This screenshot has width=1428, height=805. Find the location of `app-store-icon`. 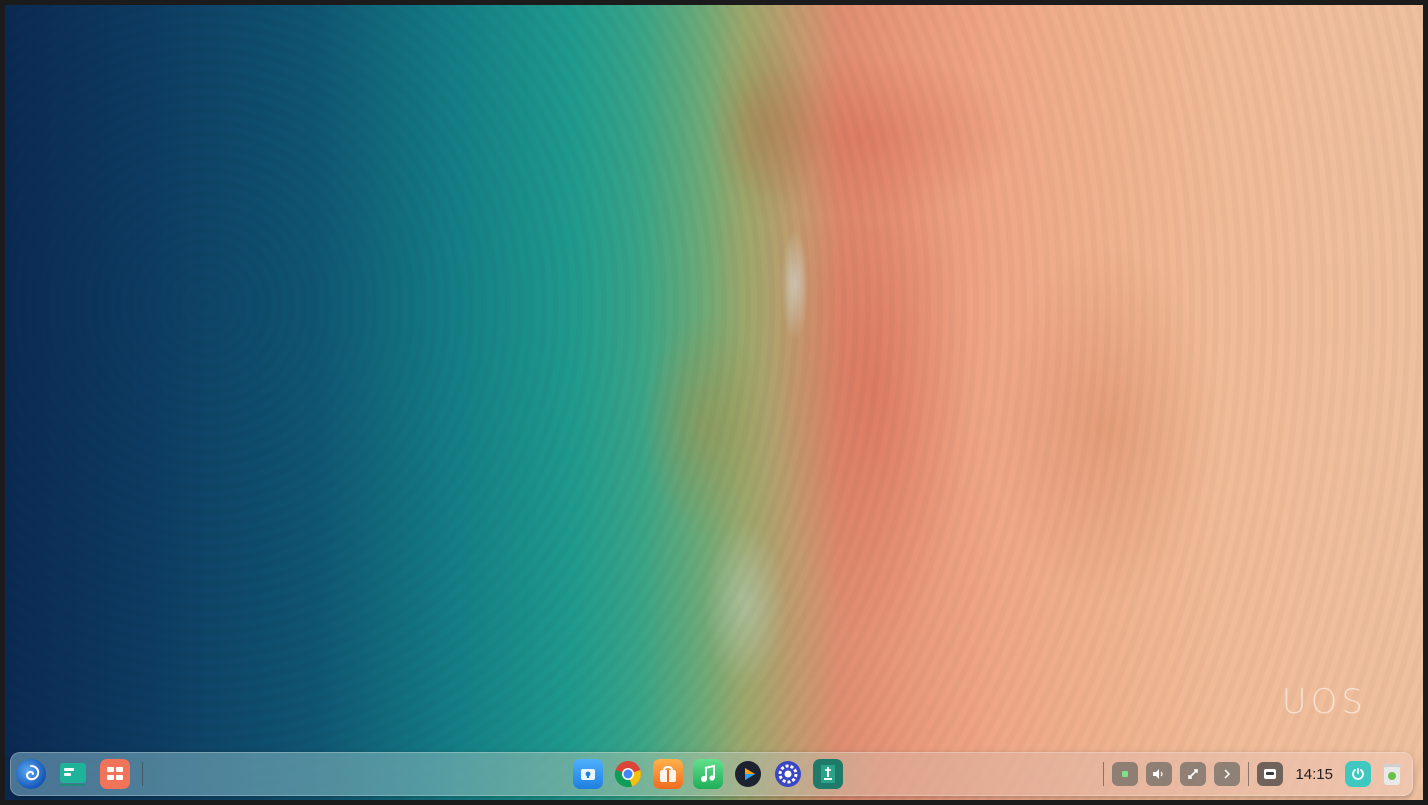

app-store-icon is located at coordinates (668, 774).